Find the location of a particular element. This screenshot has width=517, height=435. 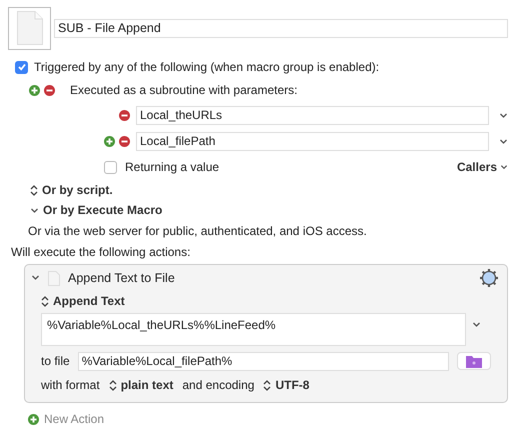

returning-label: Returning a value is located at coordinates (172, 167).